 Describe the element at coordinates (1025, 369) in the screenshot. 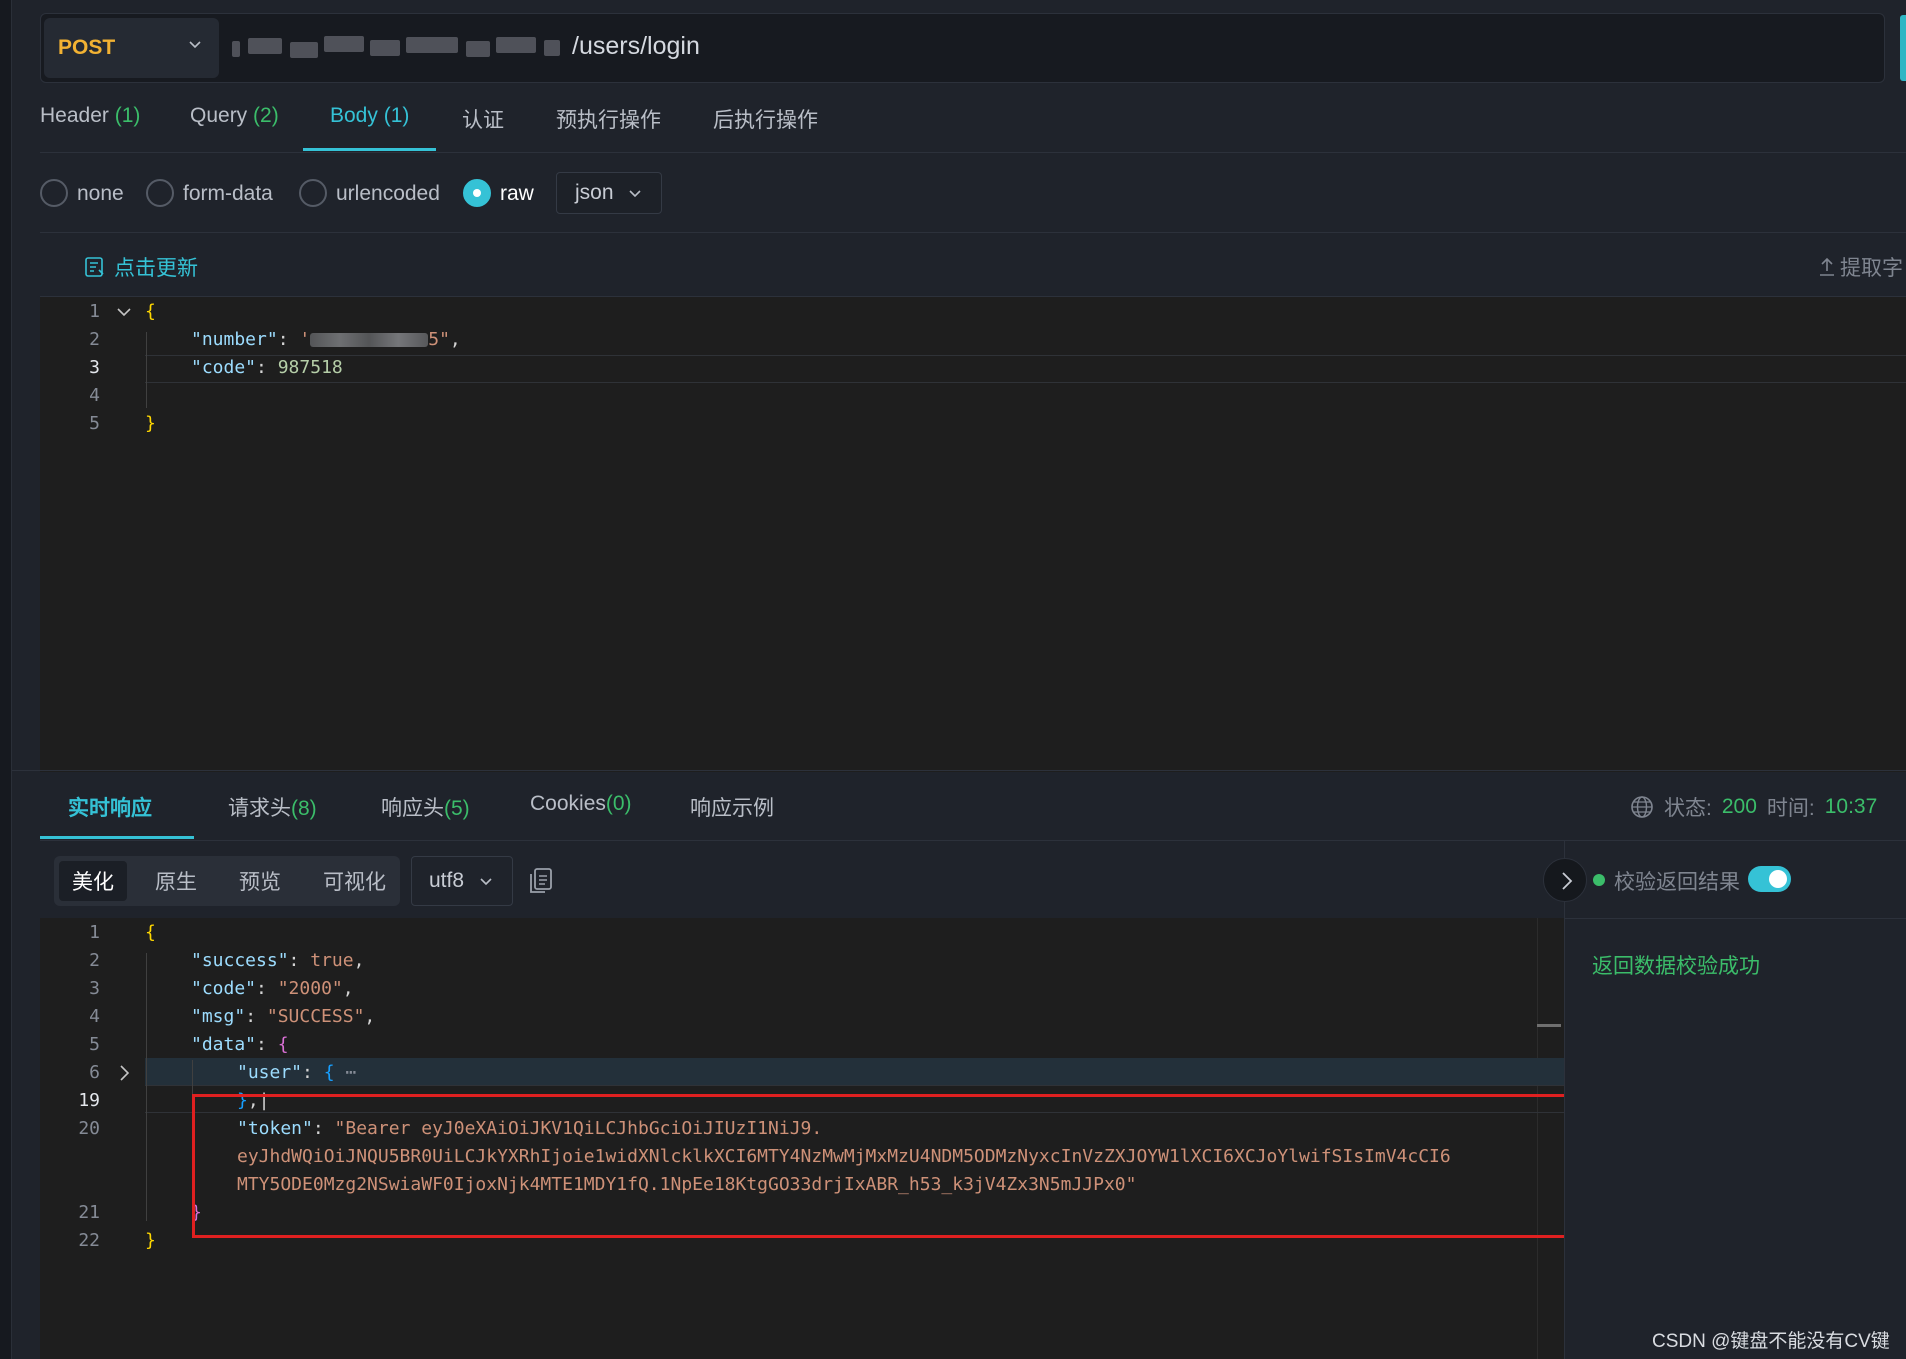

I see `current-line-highlight` at that location.